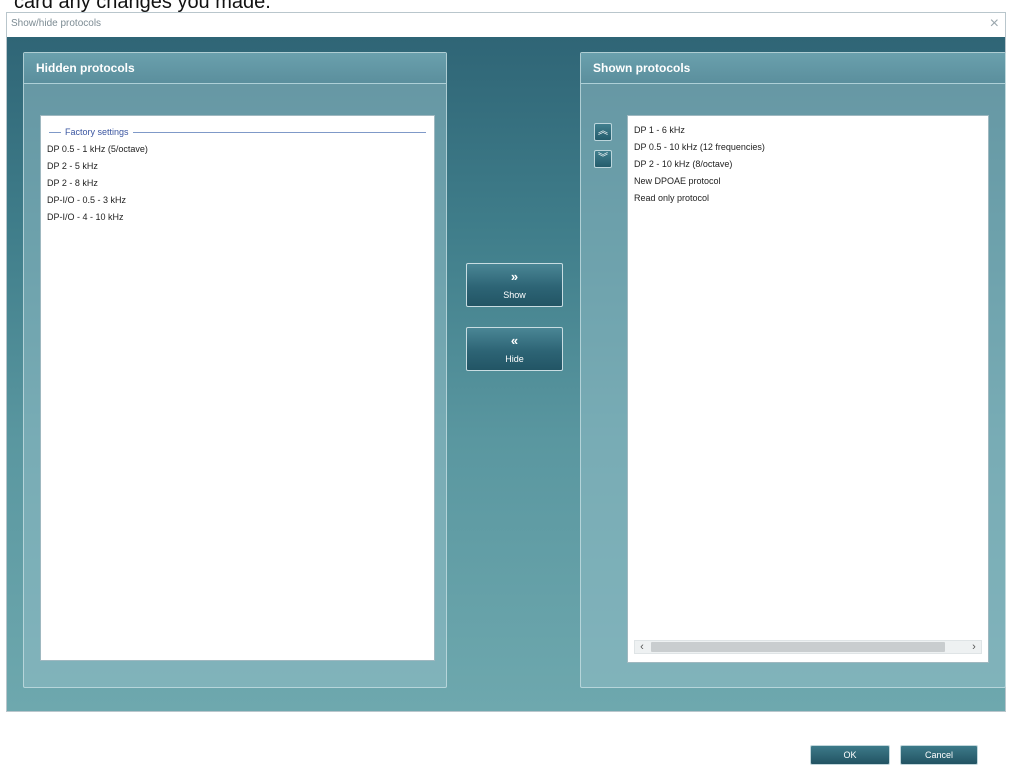 The image size is (1011, 765). I want to click on horizontal-scrollbar: ‹ ›, so click(808, 647).